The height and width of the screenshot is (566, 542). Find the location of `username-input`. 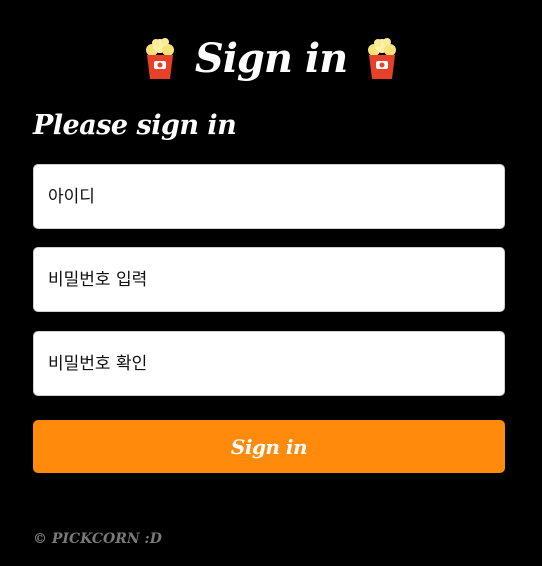

username-input is located at coordinates (269, 196).